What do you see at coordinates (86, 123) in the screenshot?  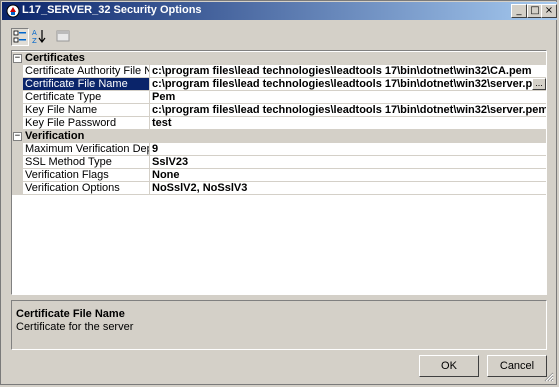 I see `property-name: Key File Password` at bounding box center [86, 123].